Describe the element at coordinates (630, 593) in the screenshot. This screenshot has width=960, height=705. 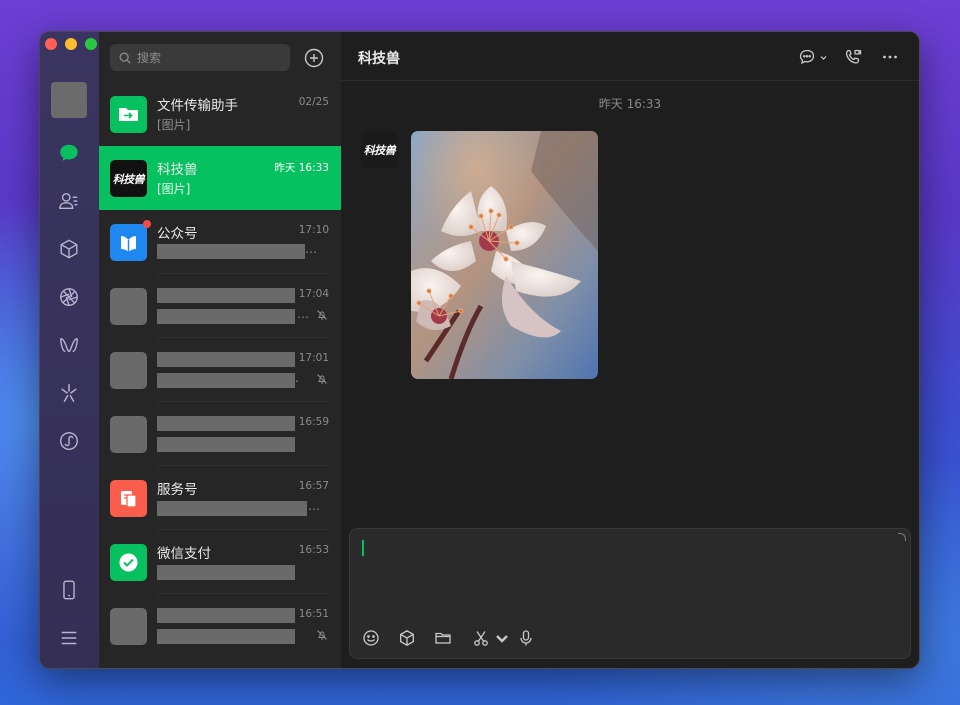
I see `message-composer` at that location.